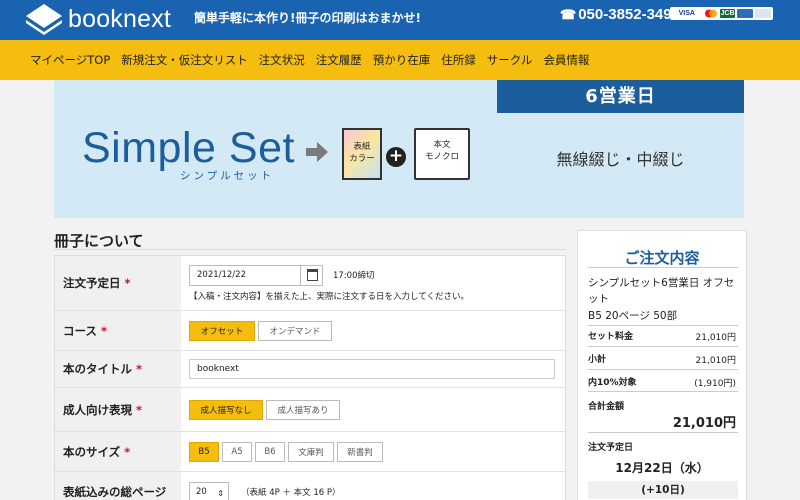 This screenshot has width=800, height=500. I want to click on amex-card-icon, so click(745, 13).